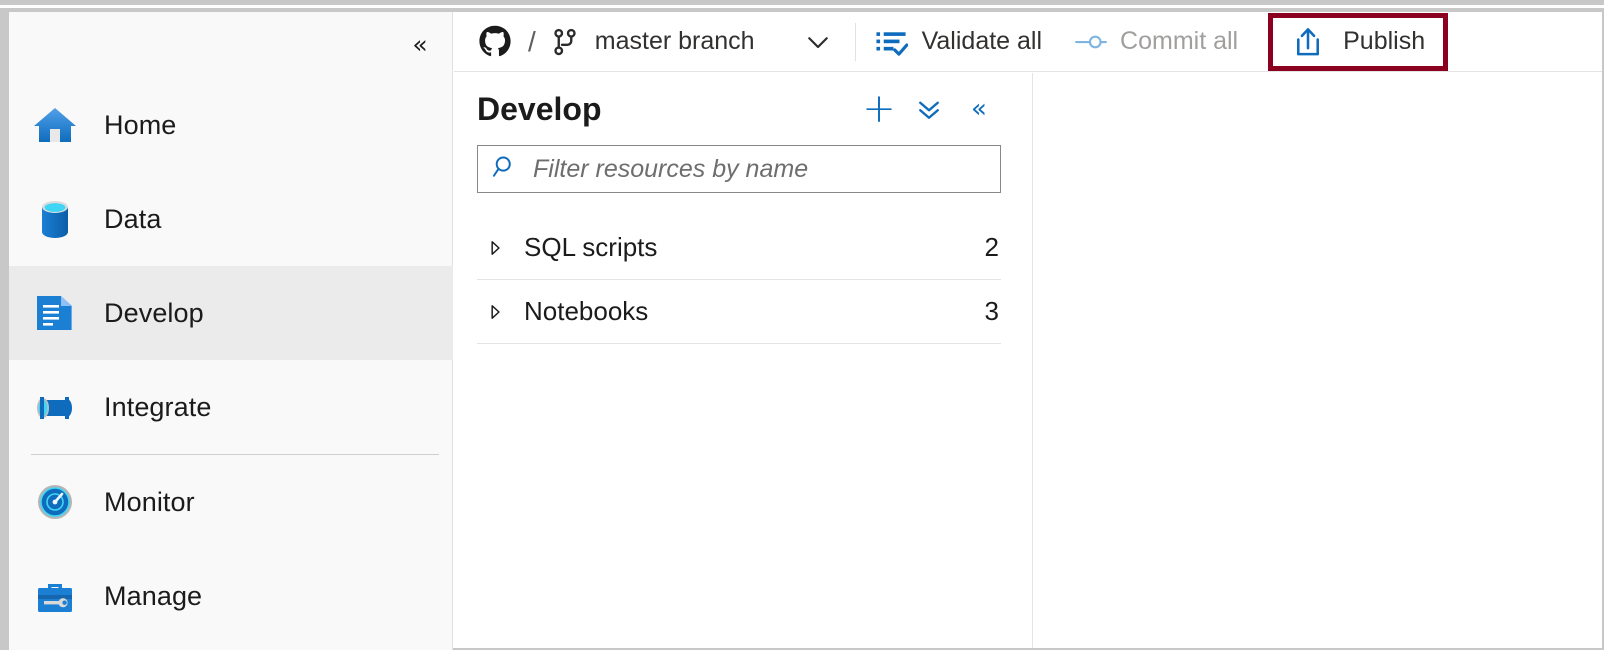 The width and height of the screenshot is (1604, 650). What do you see at coordinates (231, 502) in the screenshot?
I see `sidebar-item-monitor: Monitor` at bounding box center [231, 502].